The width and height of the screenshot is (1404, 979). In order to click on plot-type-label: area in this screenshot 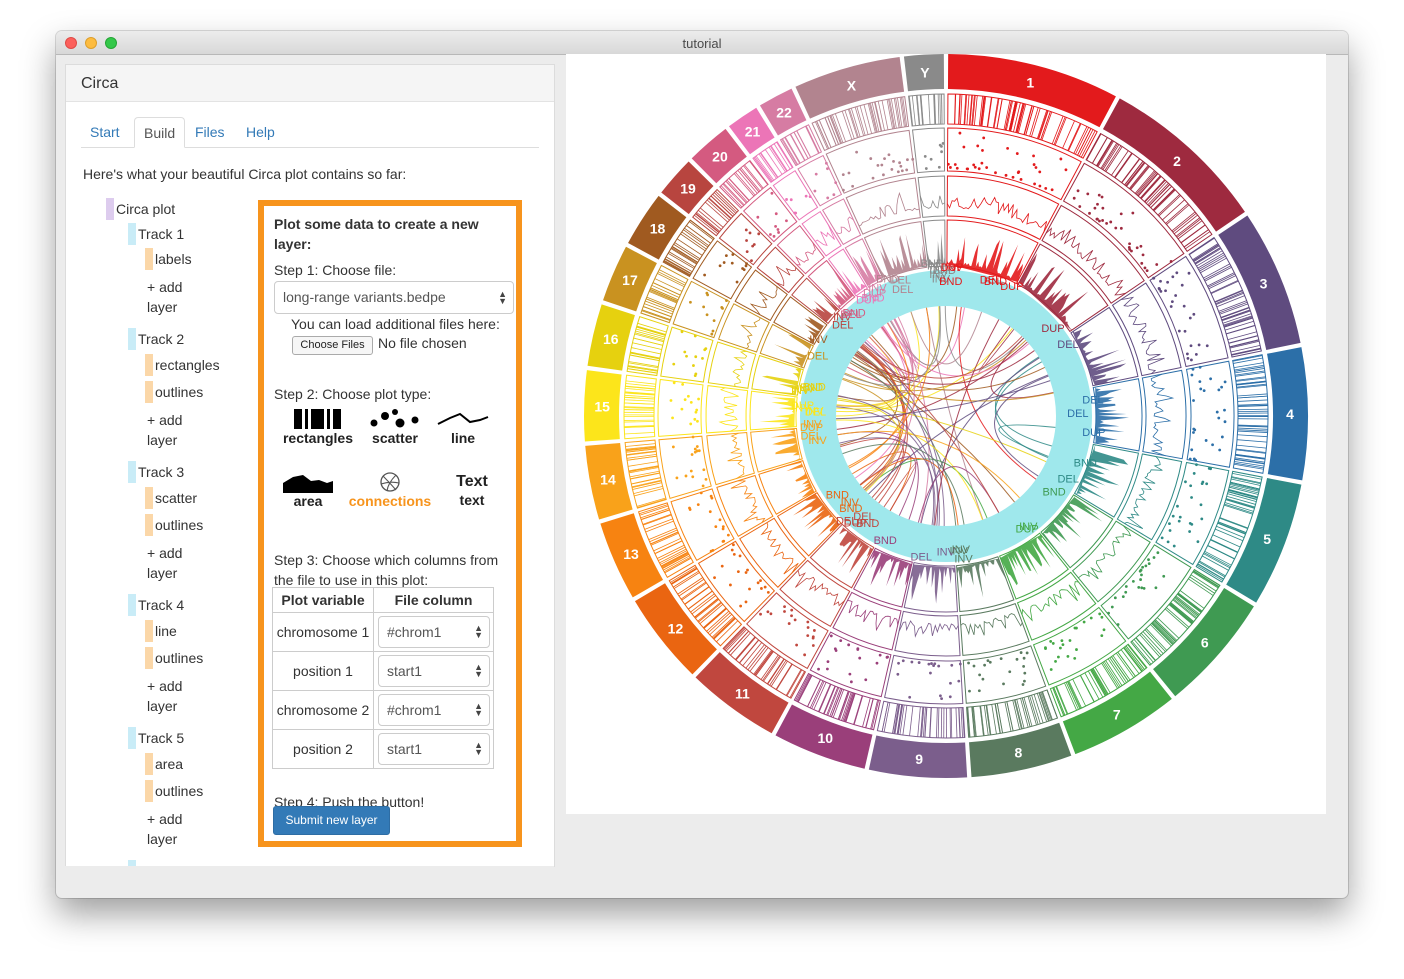, I will do `click(308, 501)`.